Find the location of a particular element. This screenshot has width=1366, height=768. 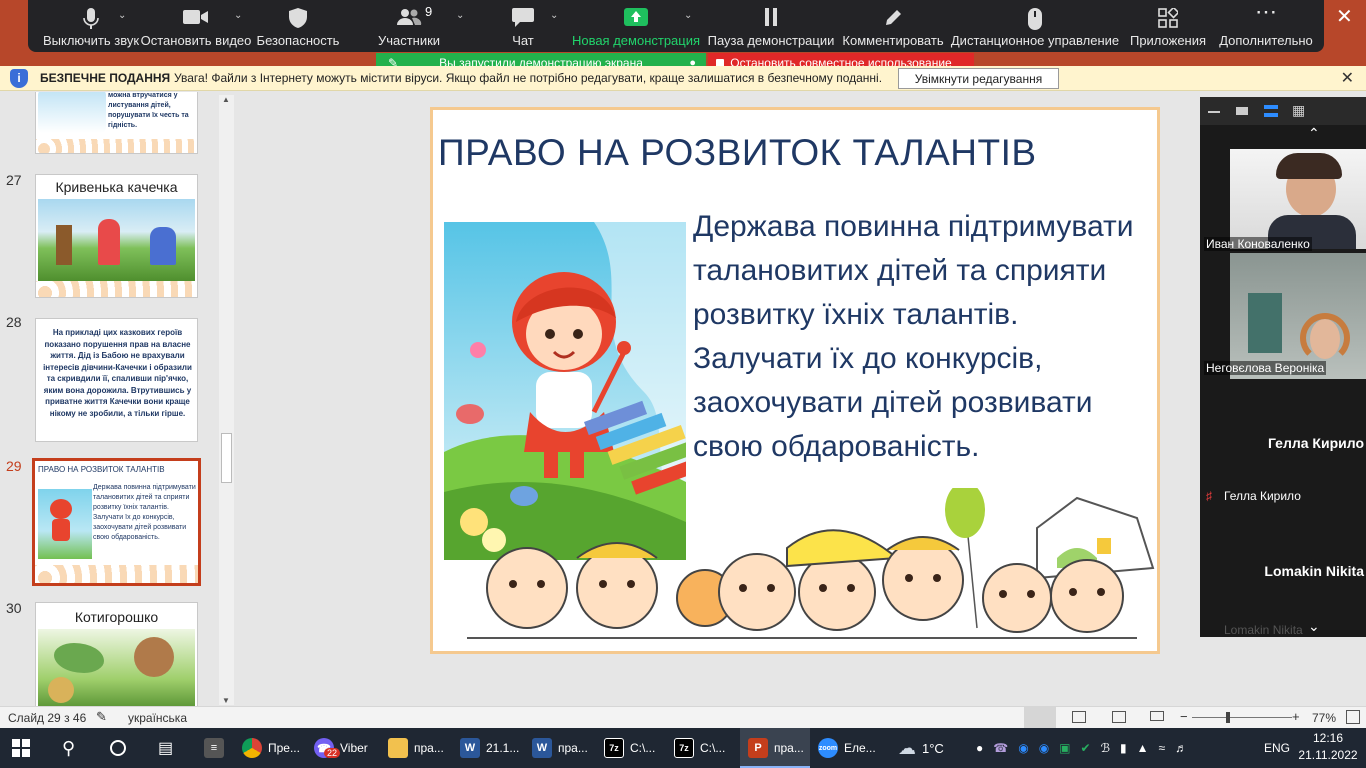

fit-to-window-icon is located at coordinates (1353, 717).